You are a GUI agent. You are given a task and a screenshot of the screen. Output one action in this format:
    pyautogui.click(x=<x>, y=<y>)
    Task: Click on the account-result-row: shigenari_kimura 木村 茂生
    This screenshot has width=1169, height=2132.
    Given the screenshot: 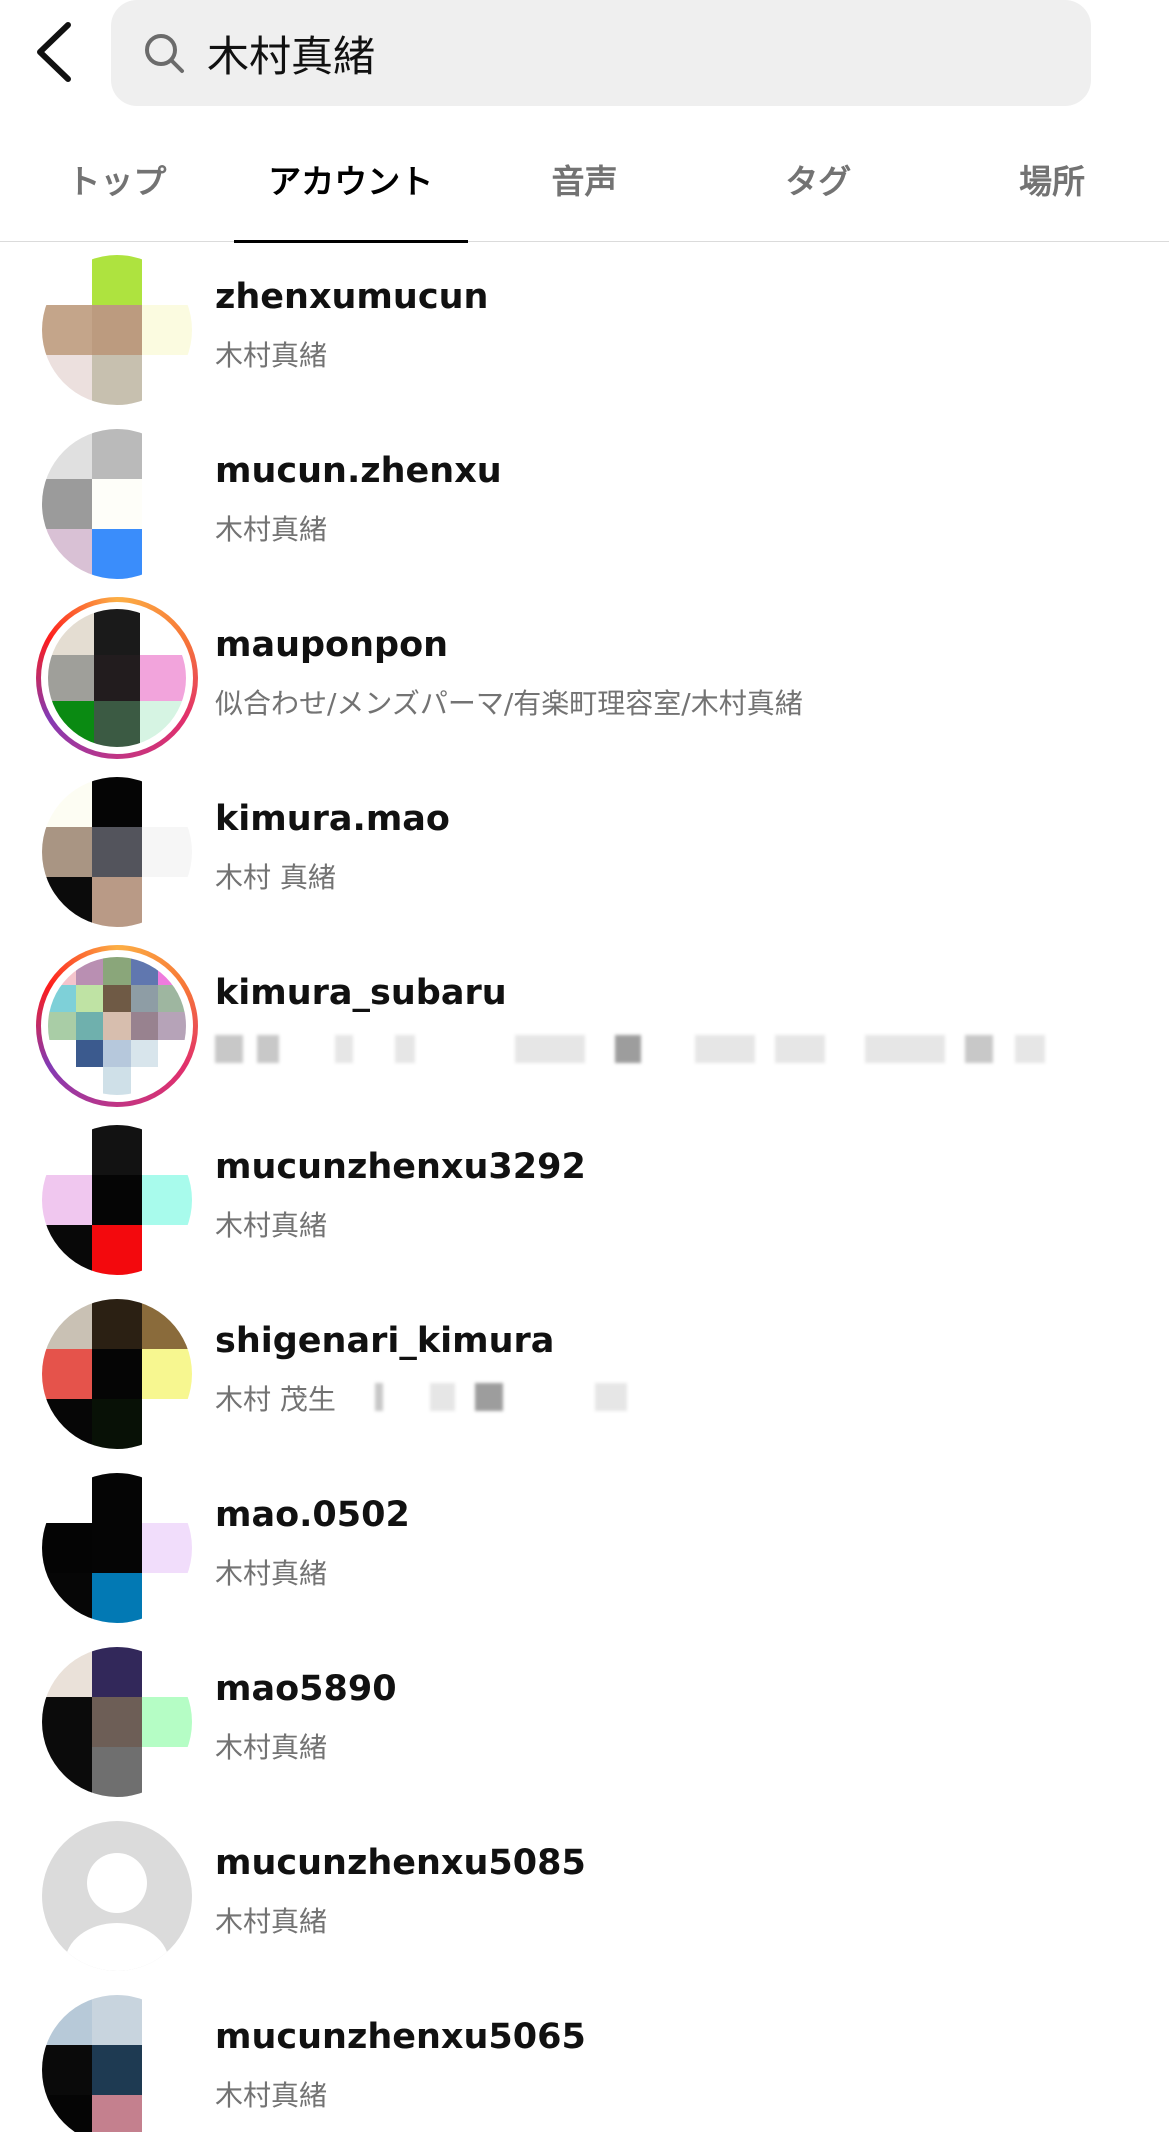 What is the action you would take?
    pyautogui.click(x=584, y=1374)
    